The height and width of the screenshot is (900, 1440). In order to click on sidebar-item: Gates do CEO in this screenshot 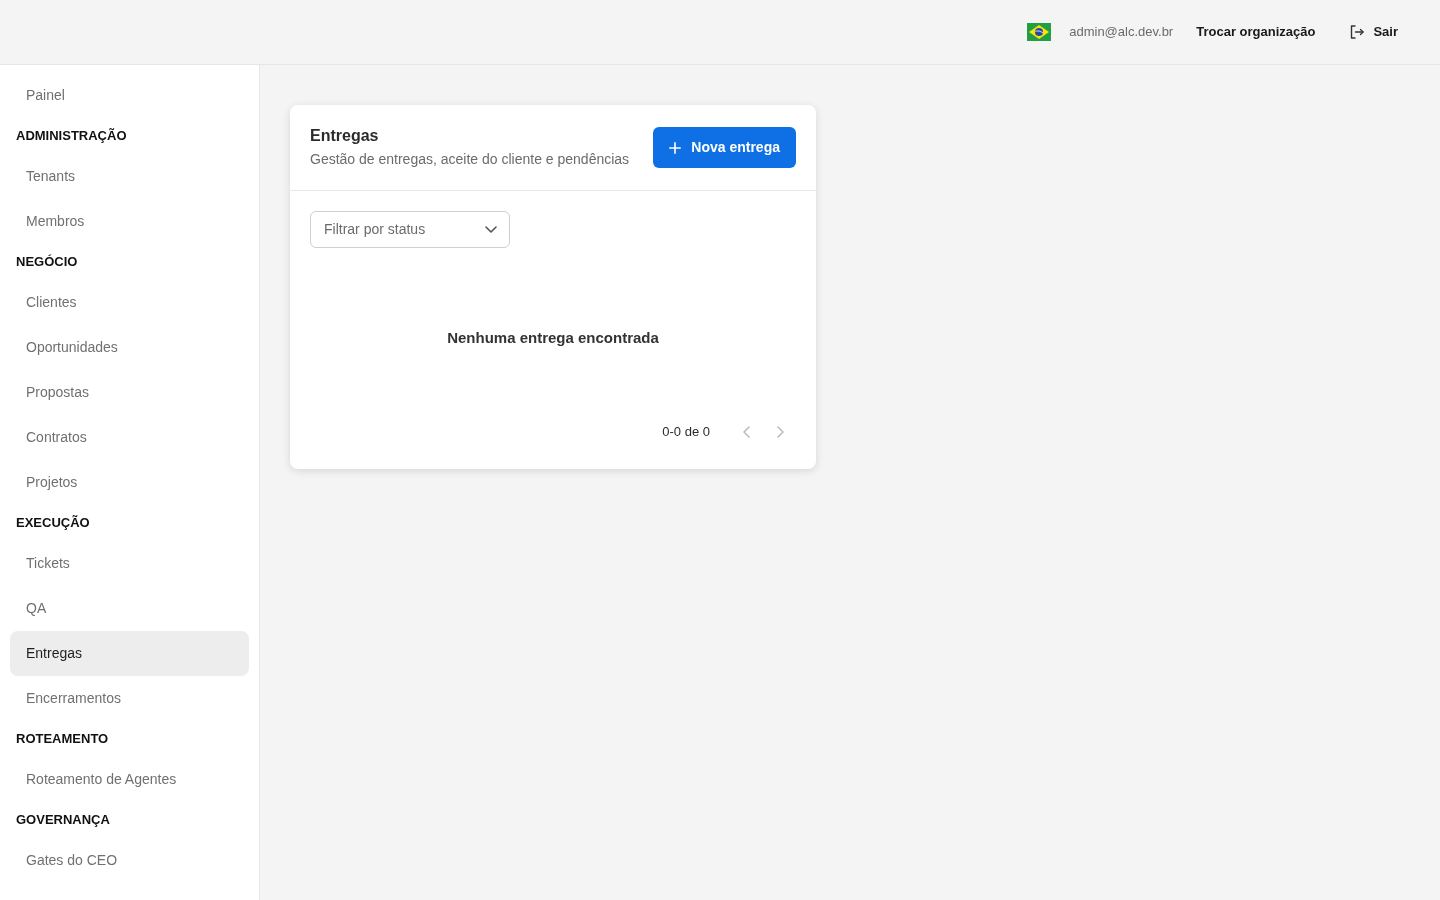, I will do `click(129, 860)`.